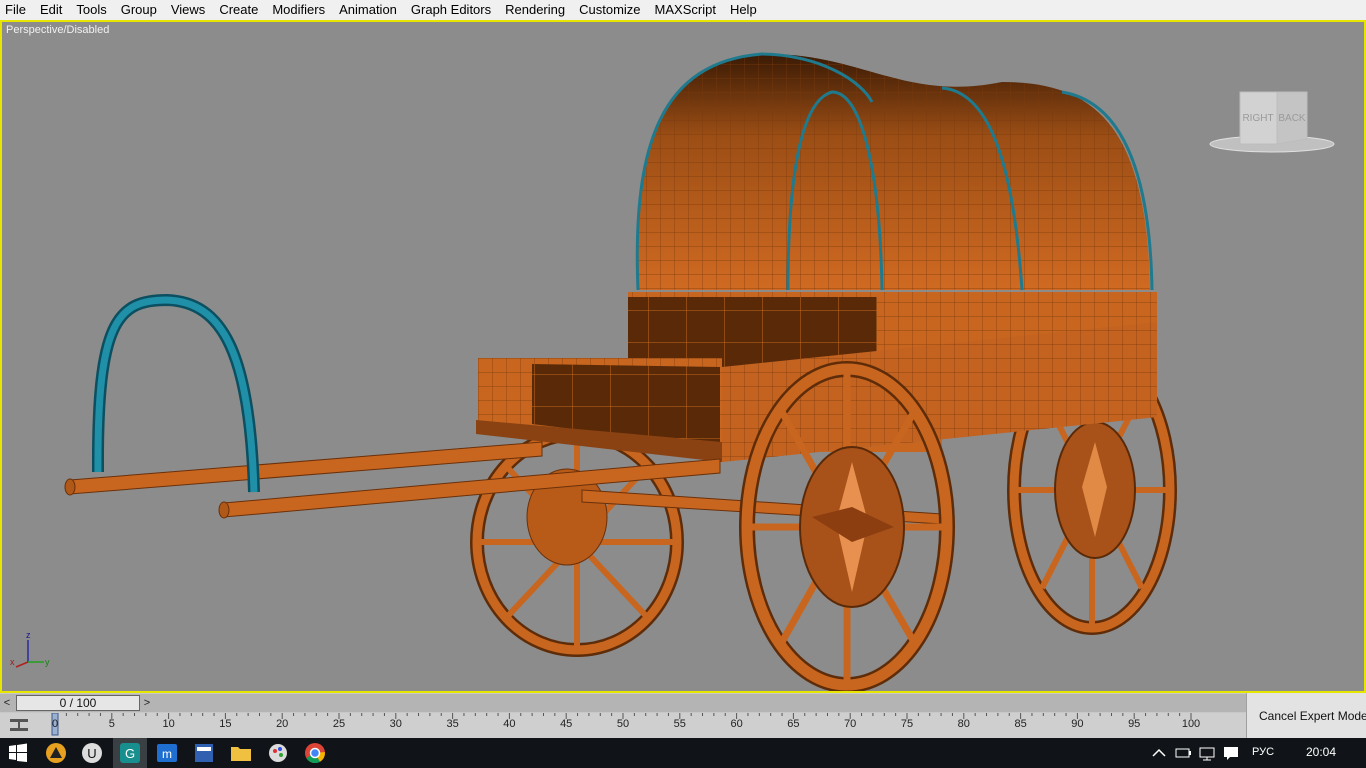 The width and height of the screenshot is (1366, 768). What do you see at coordinates (1134, 724) in the screenshot?
I see `tick-label: 95` at bounding box center [1134, 724].